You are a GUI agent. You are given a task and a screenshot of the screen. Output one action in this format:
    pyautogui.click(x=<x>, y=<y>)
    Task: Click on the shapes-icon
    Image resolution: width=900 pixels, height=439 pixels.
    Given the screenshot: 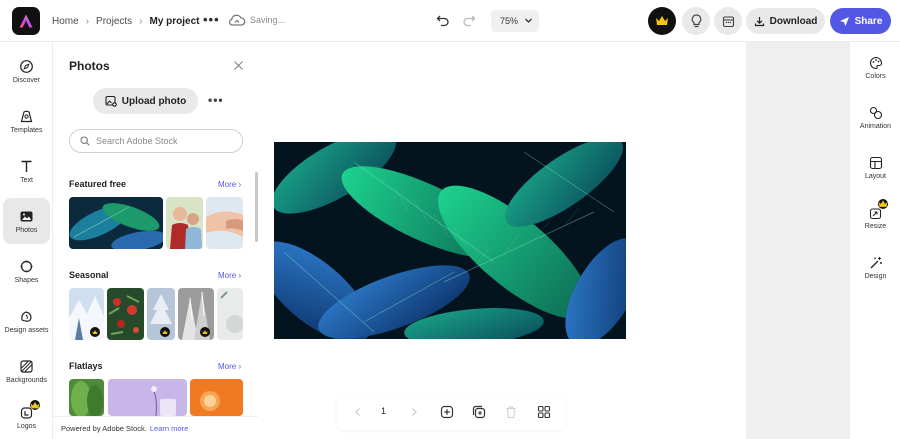 What is the action you would take?
    pyautogui.click(x=26, y=266)
    